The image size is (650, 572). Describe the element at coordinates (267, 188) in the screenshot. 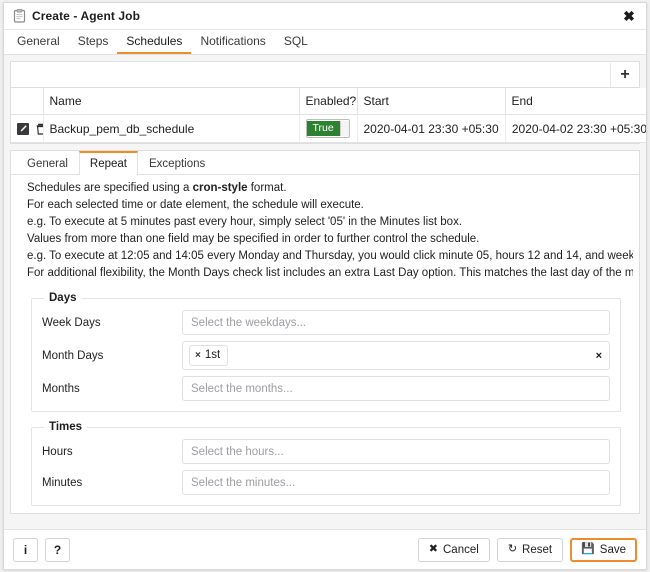

I see `help-line-1c: format.` at that location.